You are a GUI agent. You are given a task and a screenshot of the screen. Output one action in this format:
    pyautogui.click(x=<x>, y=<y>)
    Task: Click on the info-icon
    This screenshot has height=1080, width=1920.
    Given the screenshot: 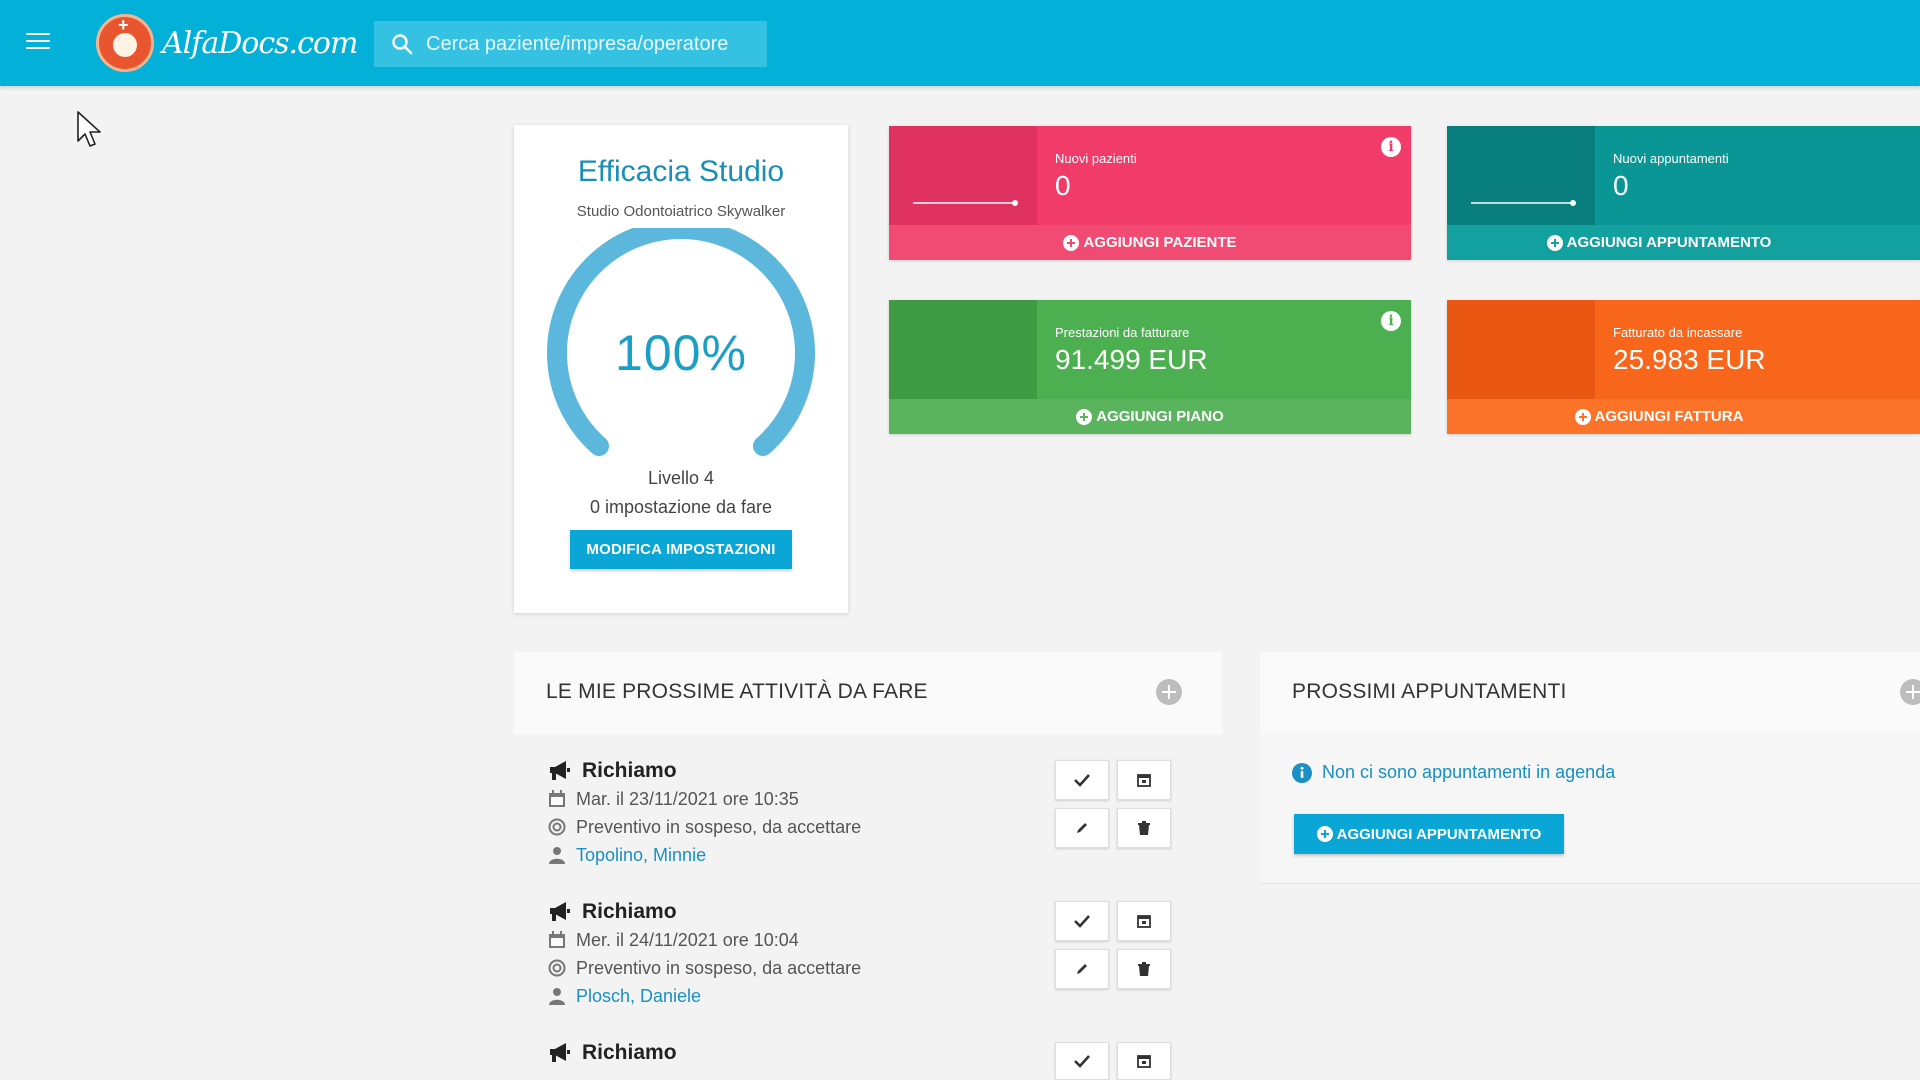 What is the action you would take?
    pyautogui.click(x=1302, y=772)
    